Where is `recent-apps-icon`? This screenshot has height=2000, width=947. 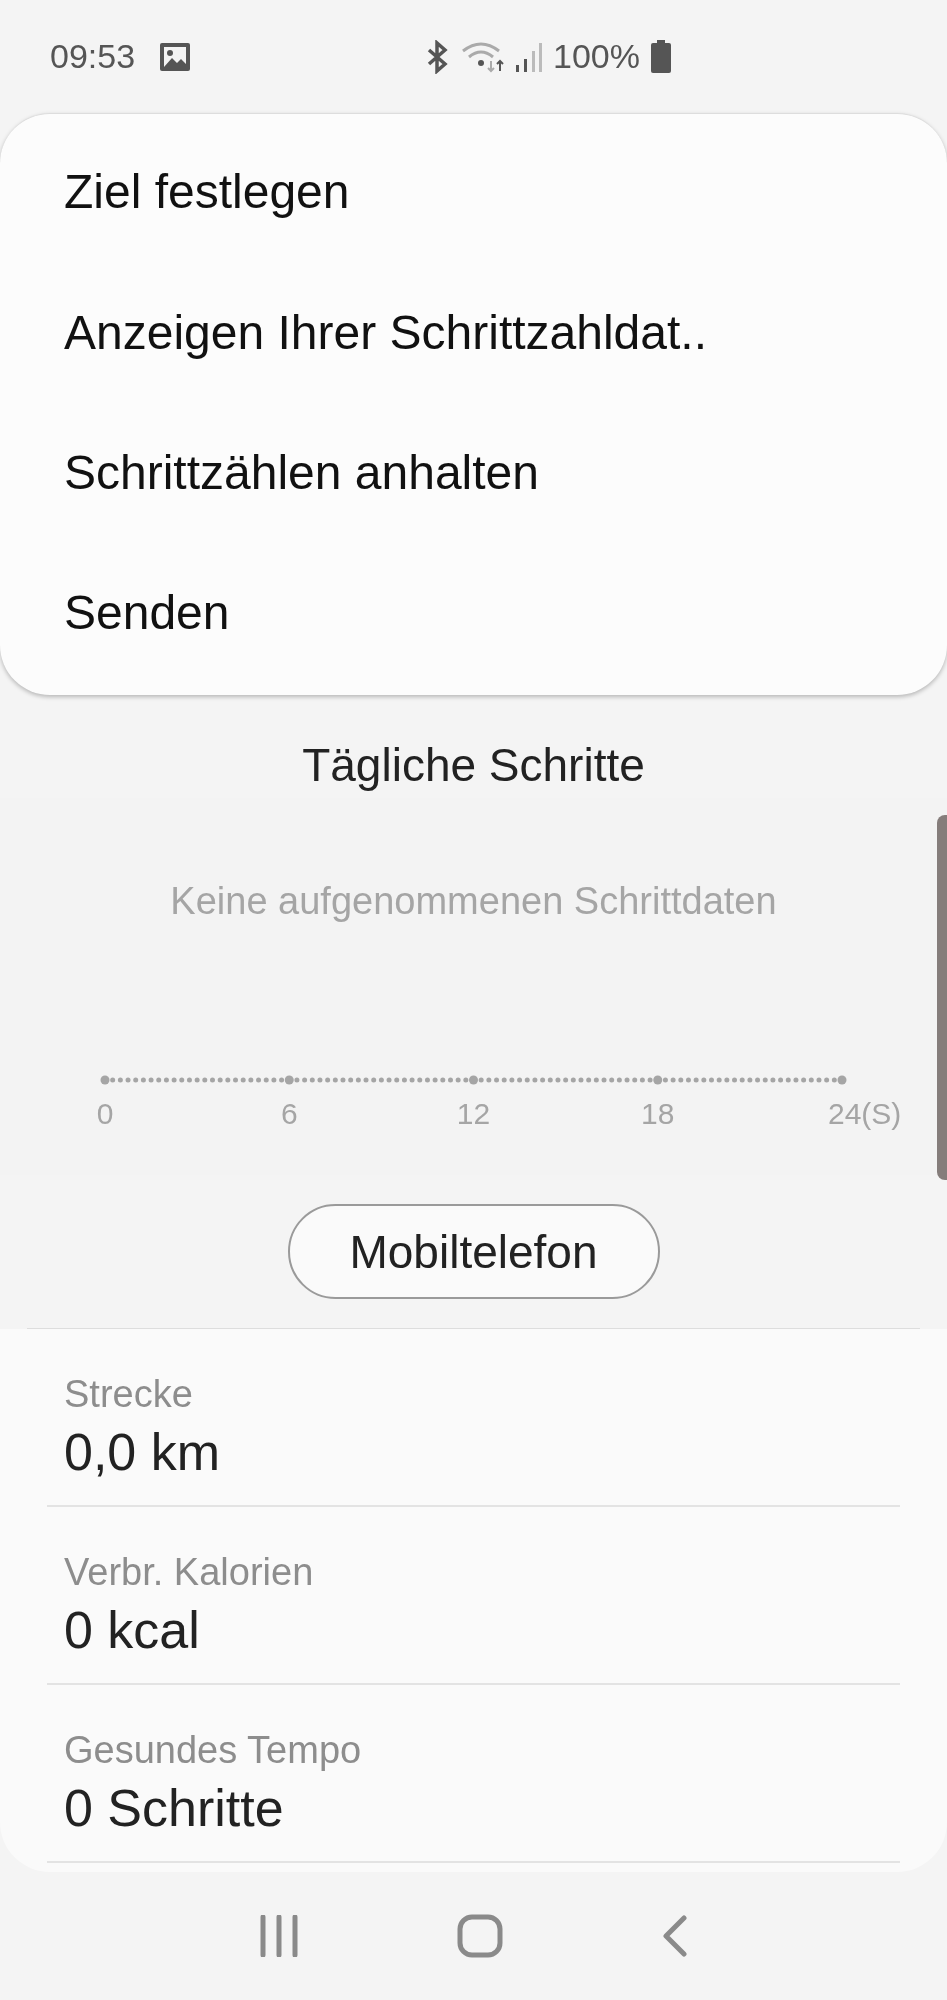
recent-apps-icon is located at coordinates (279, 1936).